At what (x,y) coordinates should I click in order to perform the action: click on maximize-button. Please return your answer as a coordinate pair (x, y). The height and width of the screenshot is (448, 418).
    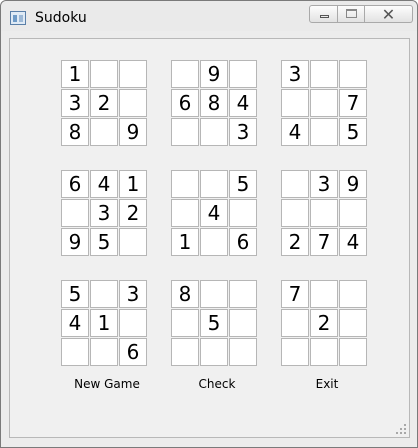
    Looking at the image, I should click on (351, 14).